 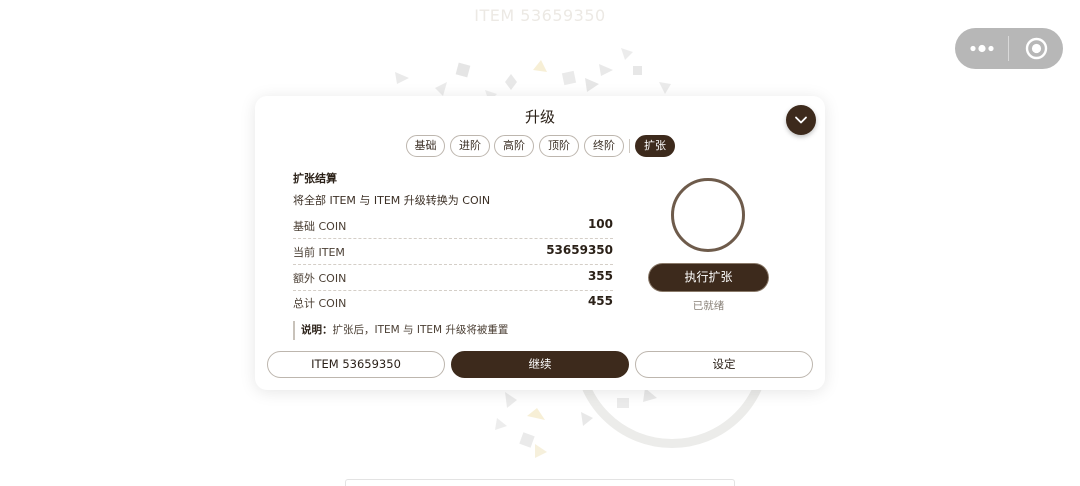 What do you see at coordinates (600, 224) in the screenshot?
I see `row-value: 100` at bounding box center [600, 224].